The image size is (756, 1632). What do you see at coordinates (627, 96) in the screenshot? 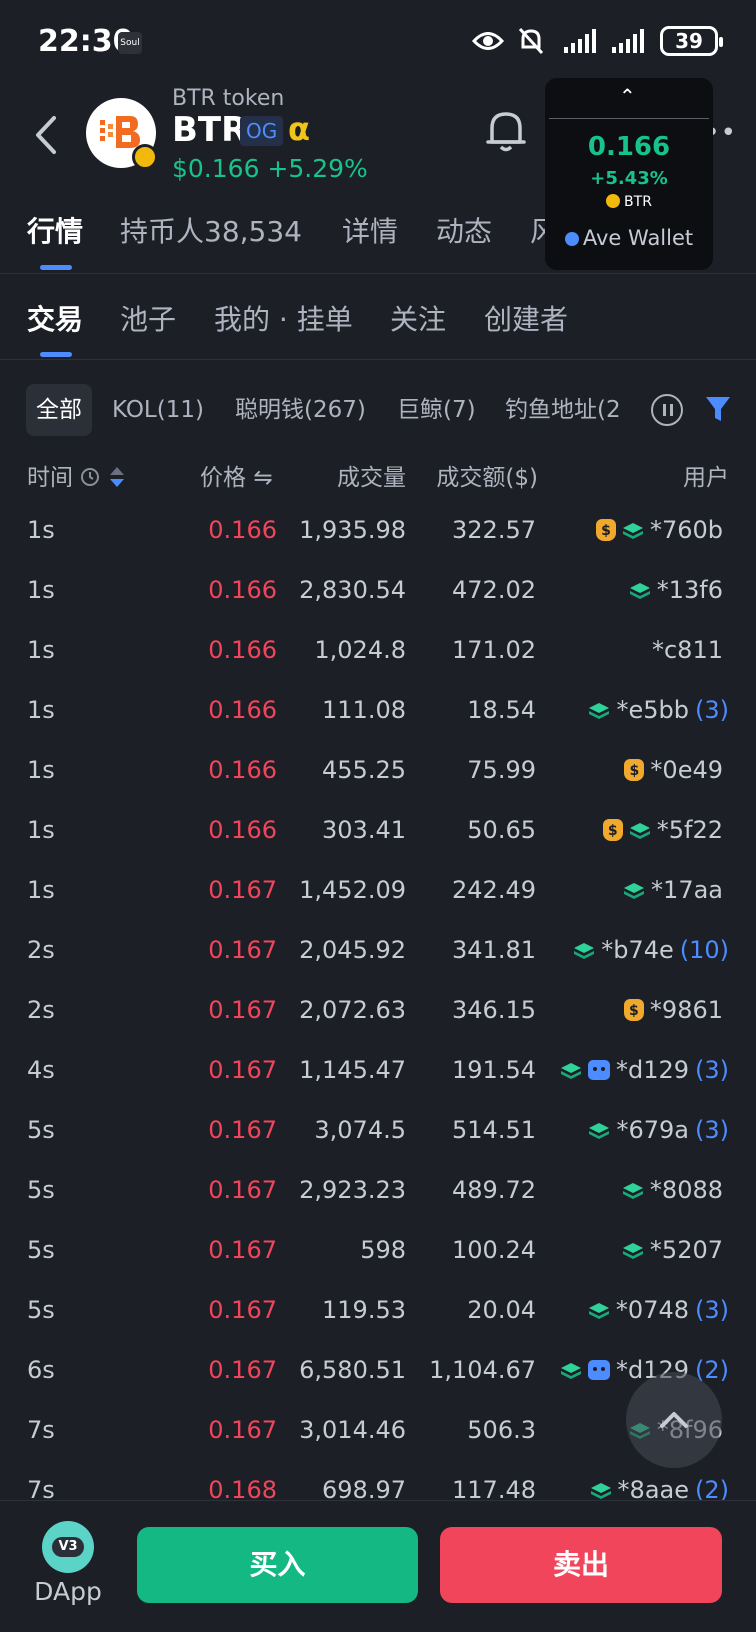
I see `chevron-up-icon: ⌃` at bounding box center [627, 96].